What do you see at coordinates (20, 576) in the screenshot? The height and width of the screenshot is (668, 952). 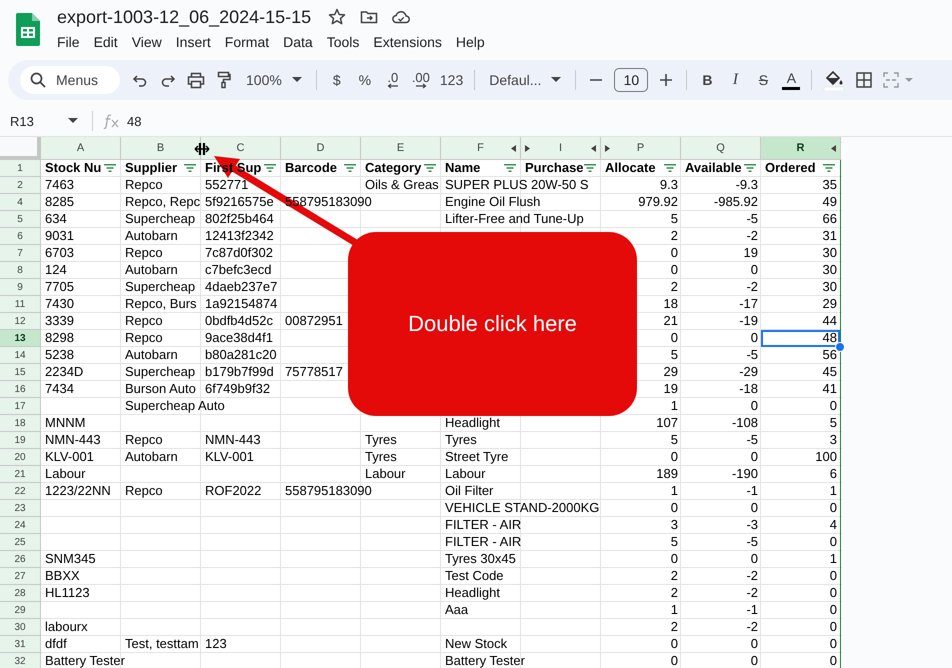 I see `row-number: 27` at bounding box center [20, 576].